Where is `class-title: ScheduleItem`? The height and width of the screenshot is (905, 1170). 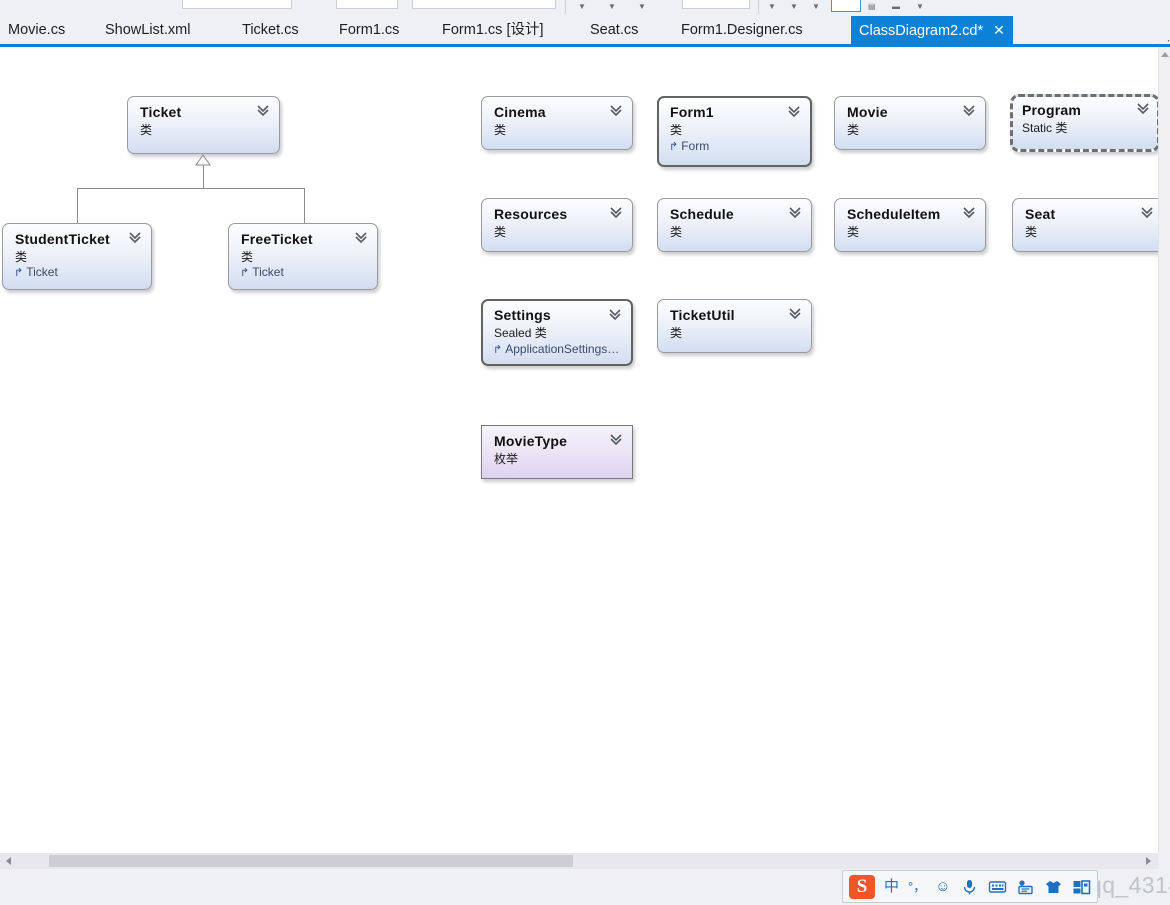
class-title: ScheduleItem is located at coordinates (894, 214).